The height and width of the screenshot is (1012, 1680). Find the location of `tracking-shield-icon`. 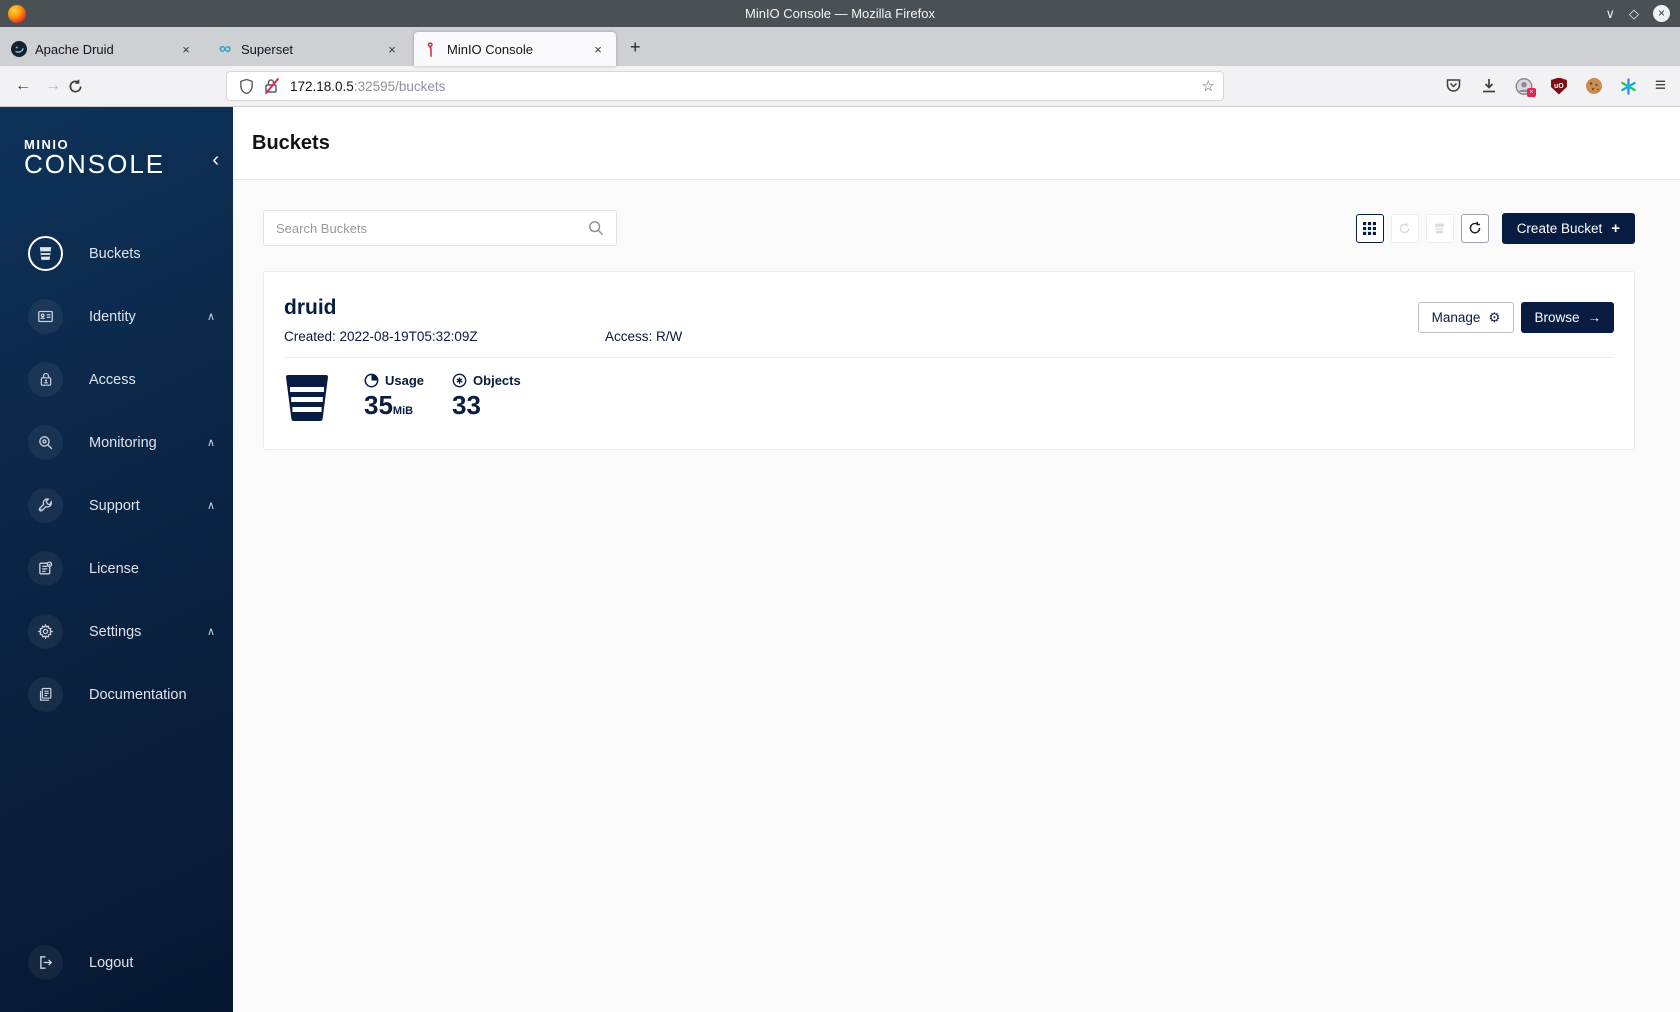

tracking-shield-icon is located at coordinates (246, 86).